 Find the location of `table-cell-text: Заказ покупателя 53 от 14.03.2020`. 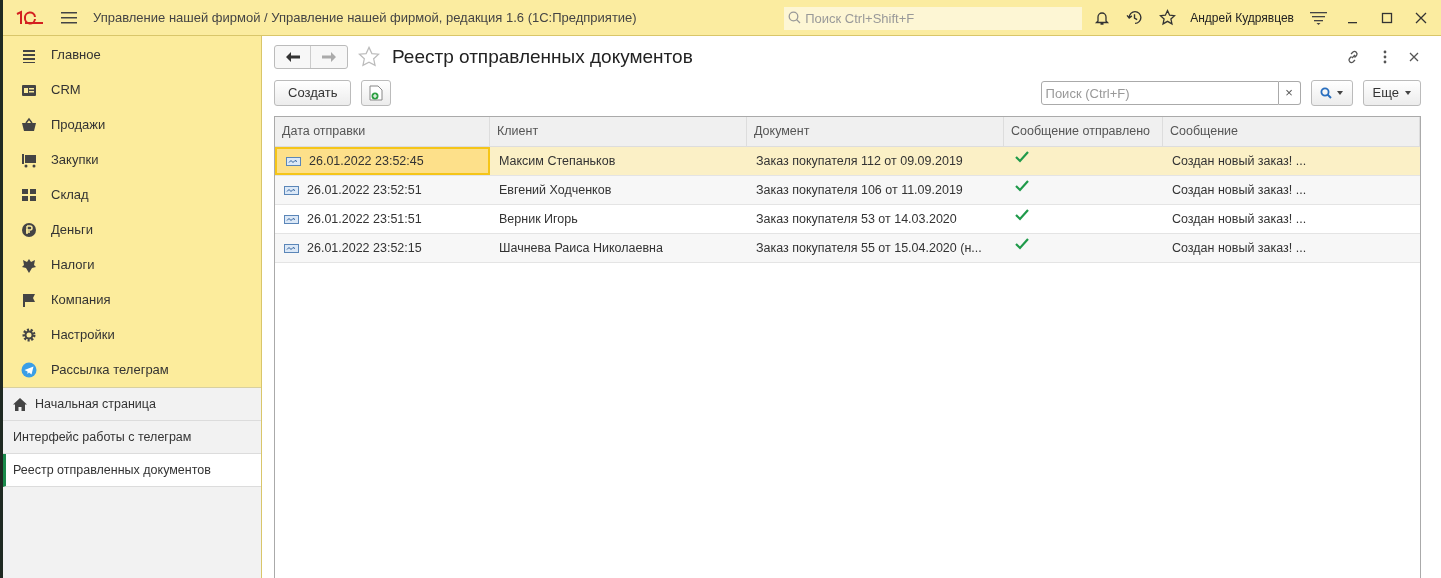

table-cell-text: Заказ покупателя 53 от 14.03.2020 is located at coordinates (856, 219).